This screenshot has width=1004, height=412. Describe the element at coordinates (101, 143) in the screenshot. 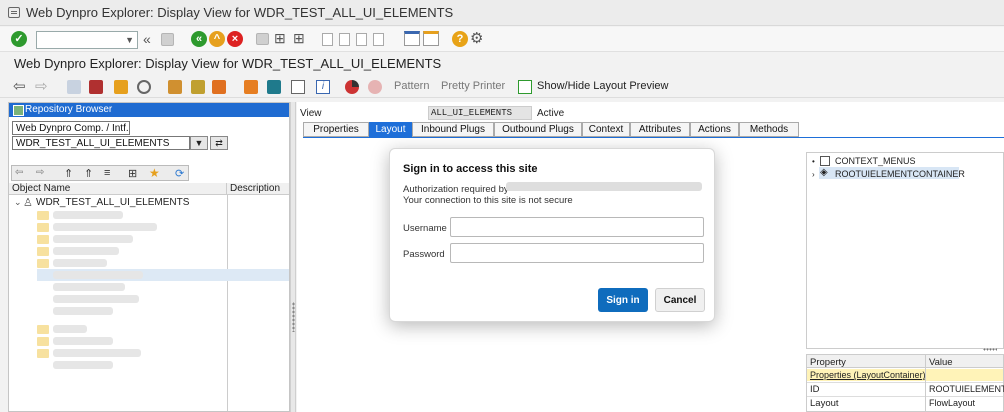

I see `object-name-input: WDR_TEST_ALL_UI_ELEMENTS` at that location.